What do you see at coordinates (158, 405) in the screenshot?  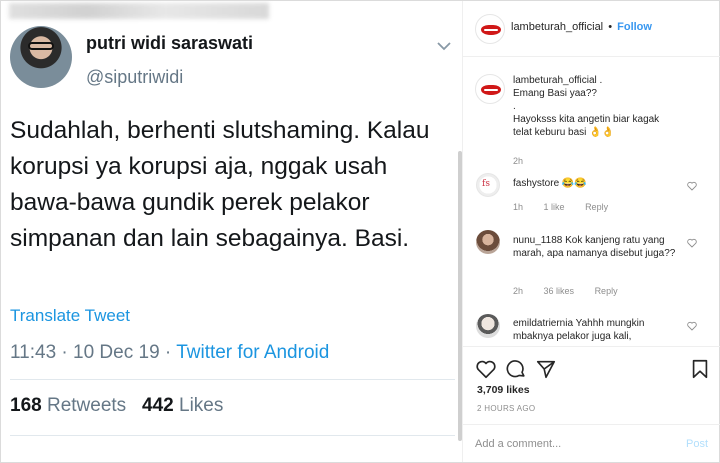 I see `likes-count: 442` at bounding box center [158, 405].